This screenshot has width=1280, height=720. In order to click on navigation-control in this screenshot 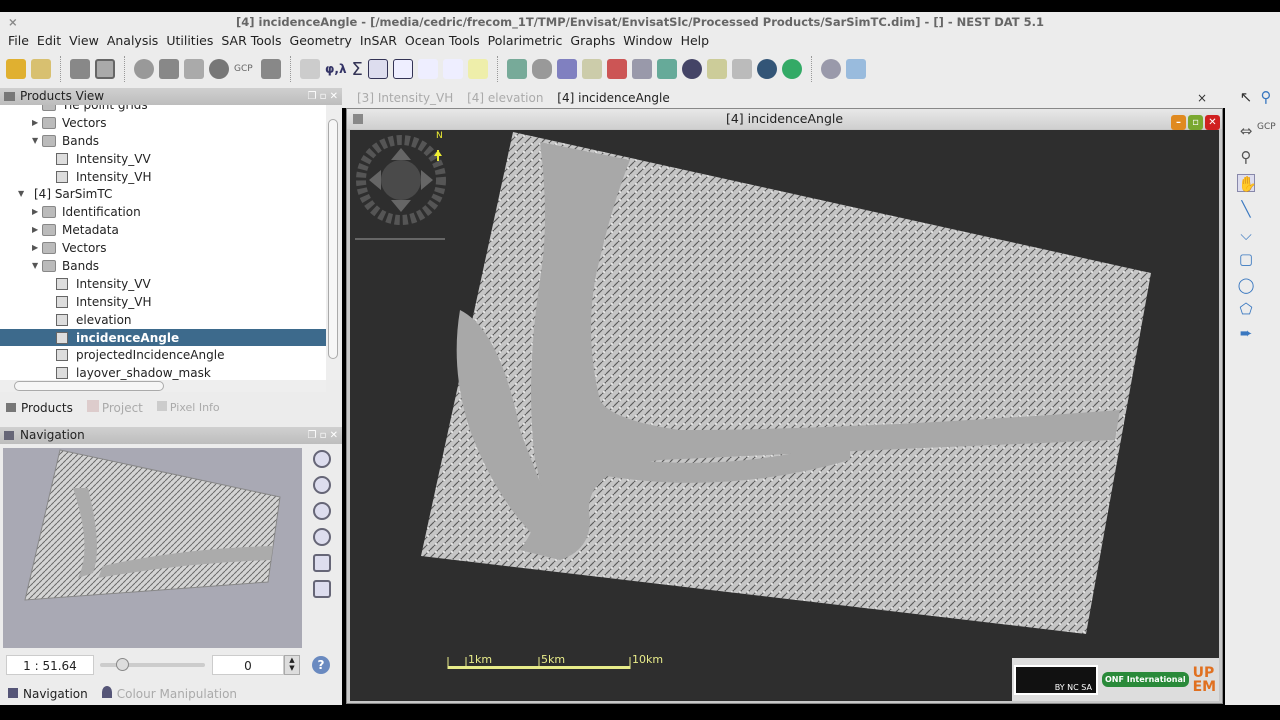, I will do `click(401, 180)`.